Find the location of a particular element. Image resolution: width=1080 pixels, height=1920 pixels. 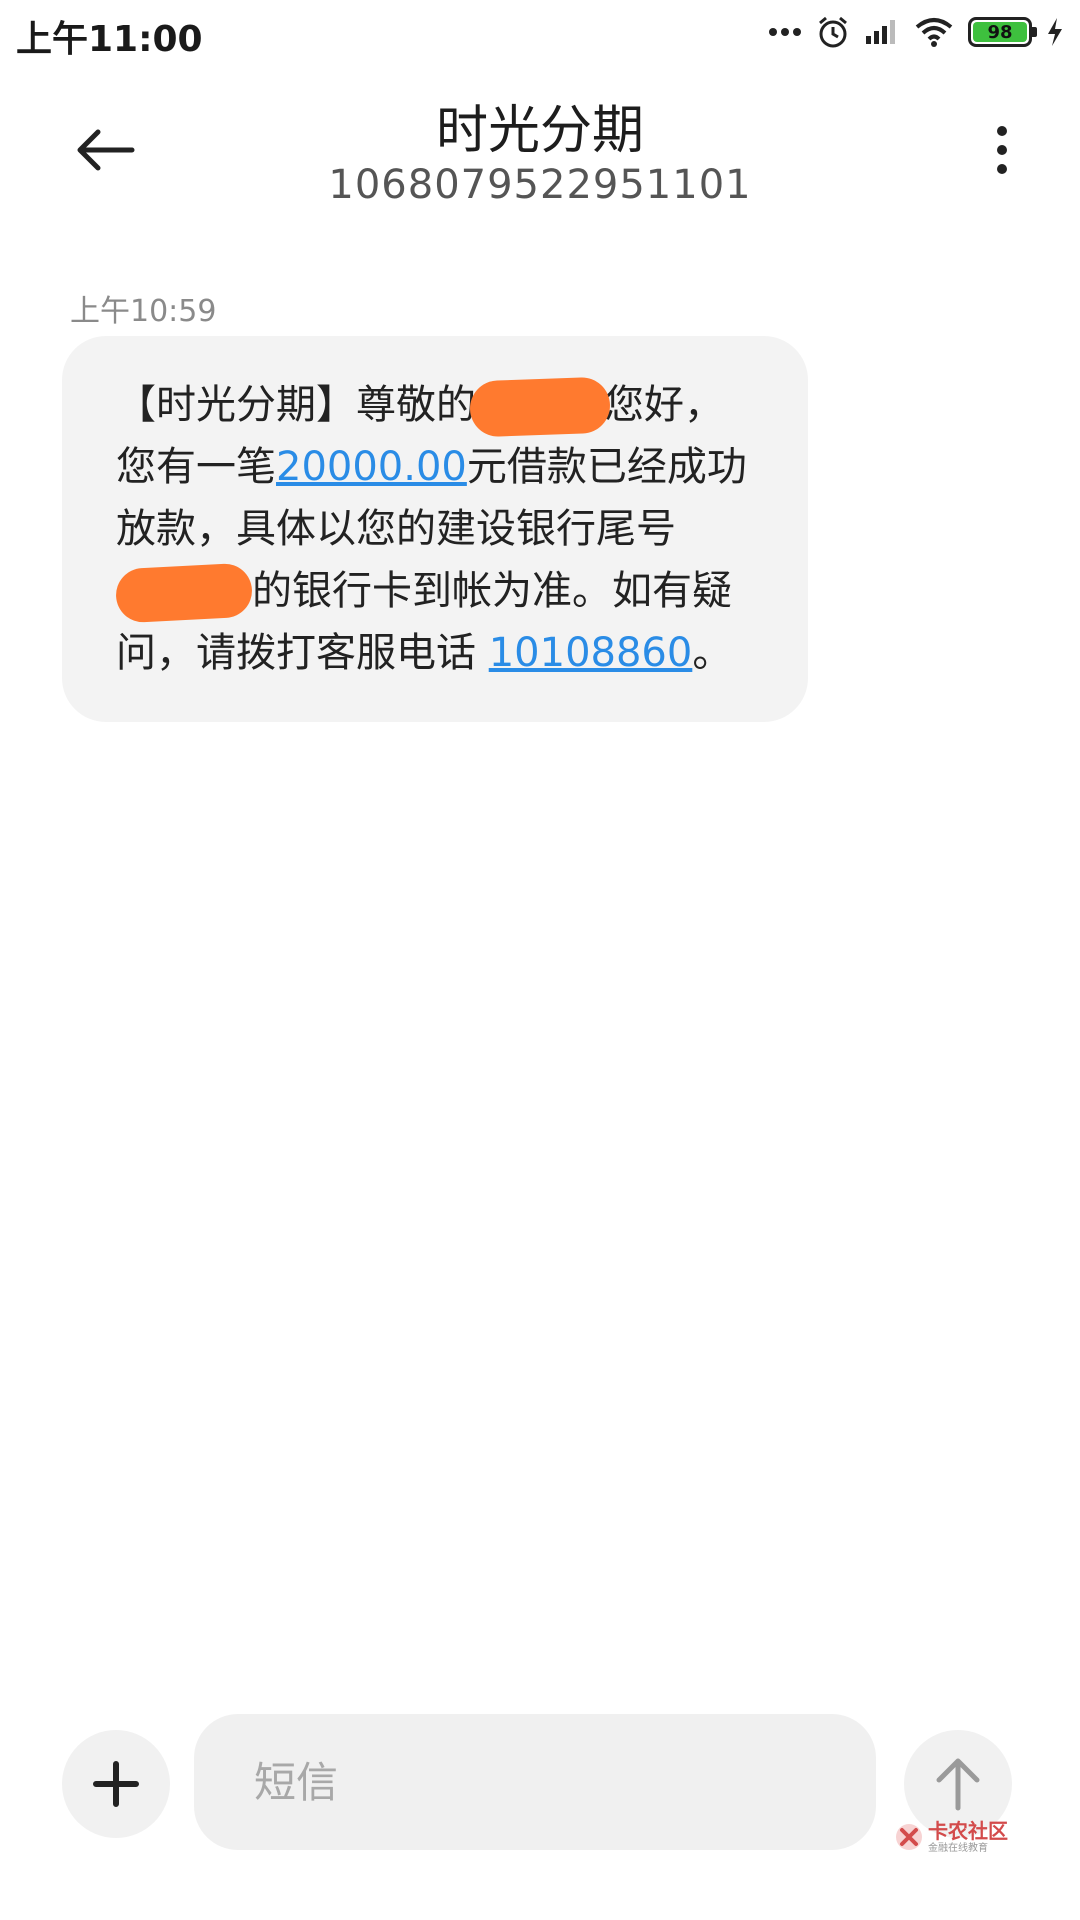

message-text-part: 【时光分期】尊敬的 is located at coordinates (296, 405).